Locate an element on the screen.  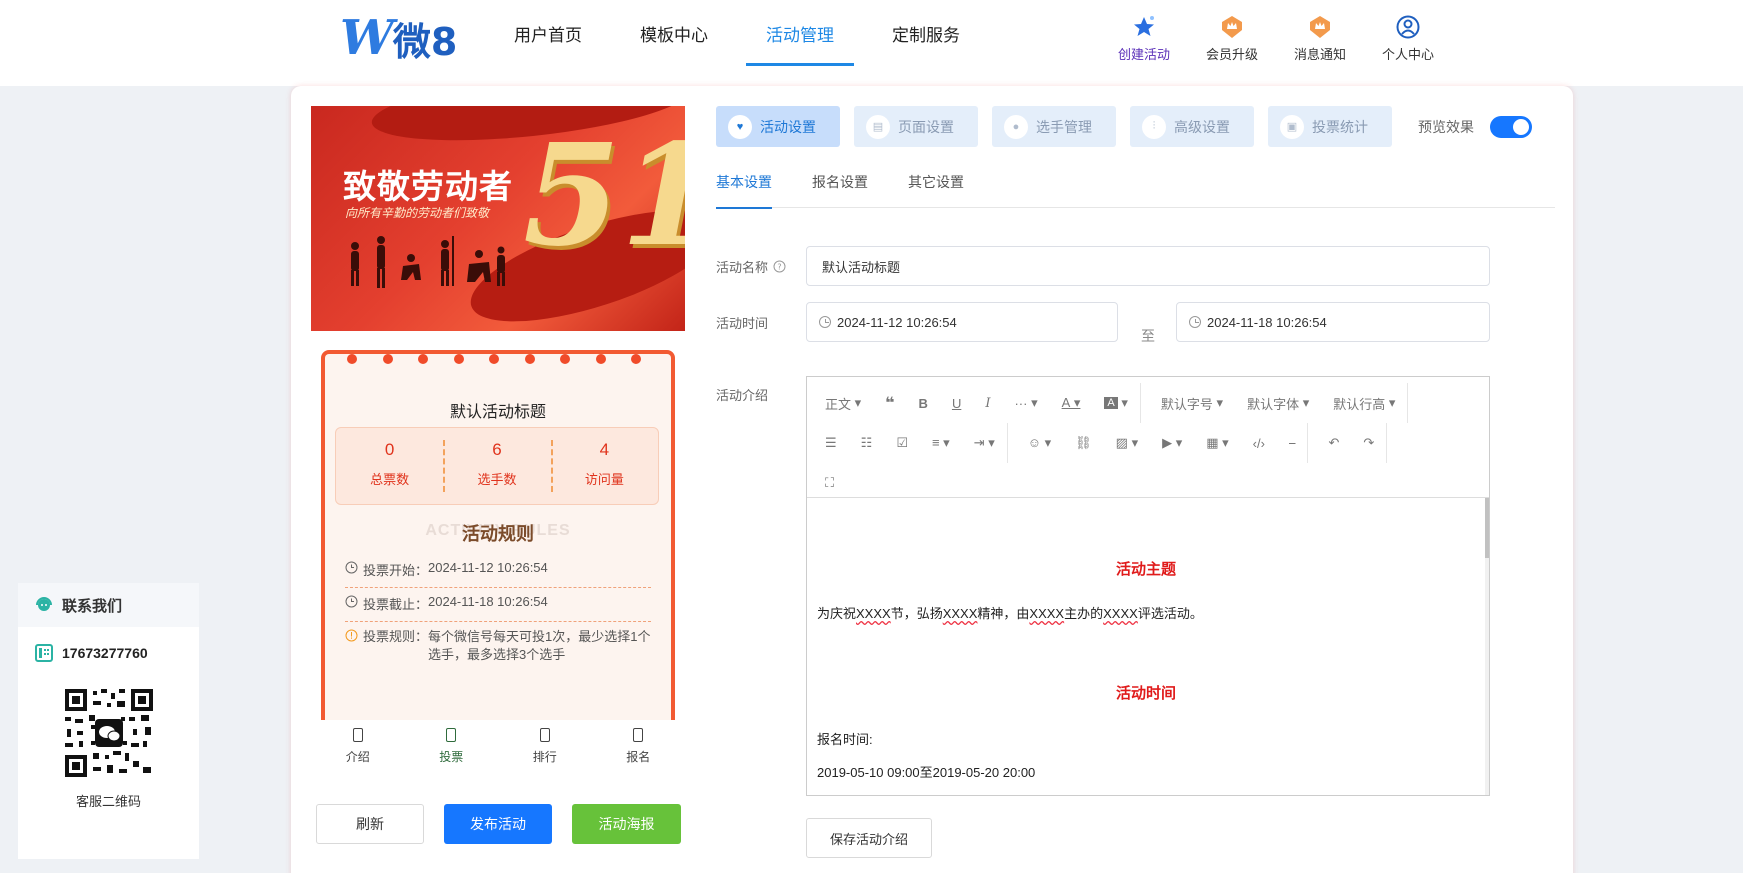
stat-label: 访问量 is located at coordinates (604, 479).